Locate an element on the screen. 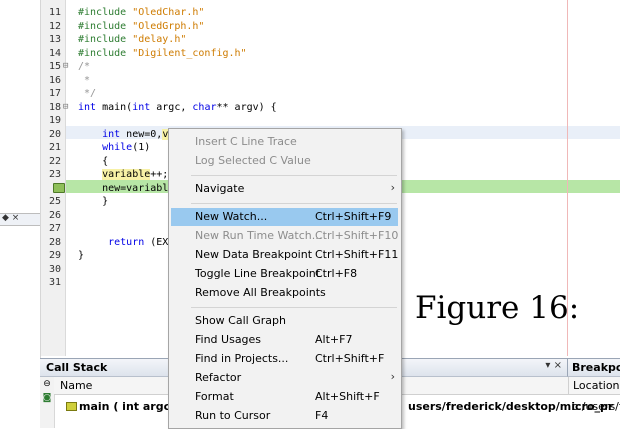  code-line: #include "OledGrph.h" is located at coordinates (141, 26).